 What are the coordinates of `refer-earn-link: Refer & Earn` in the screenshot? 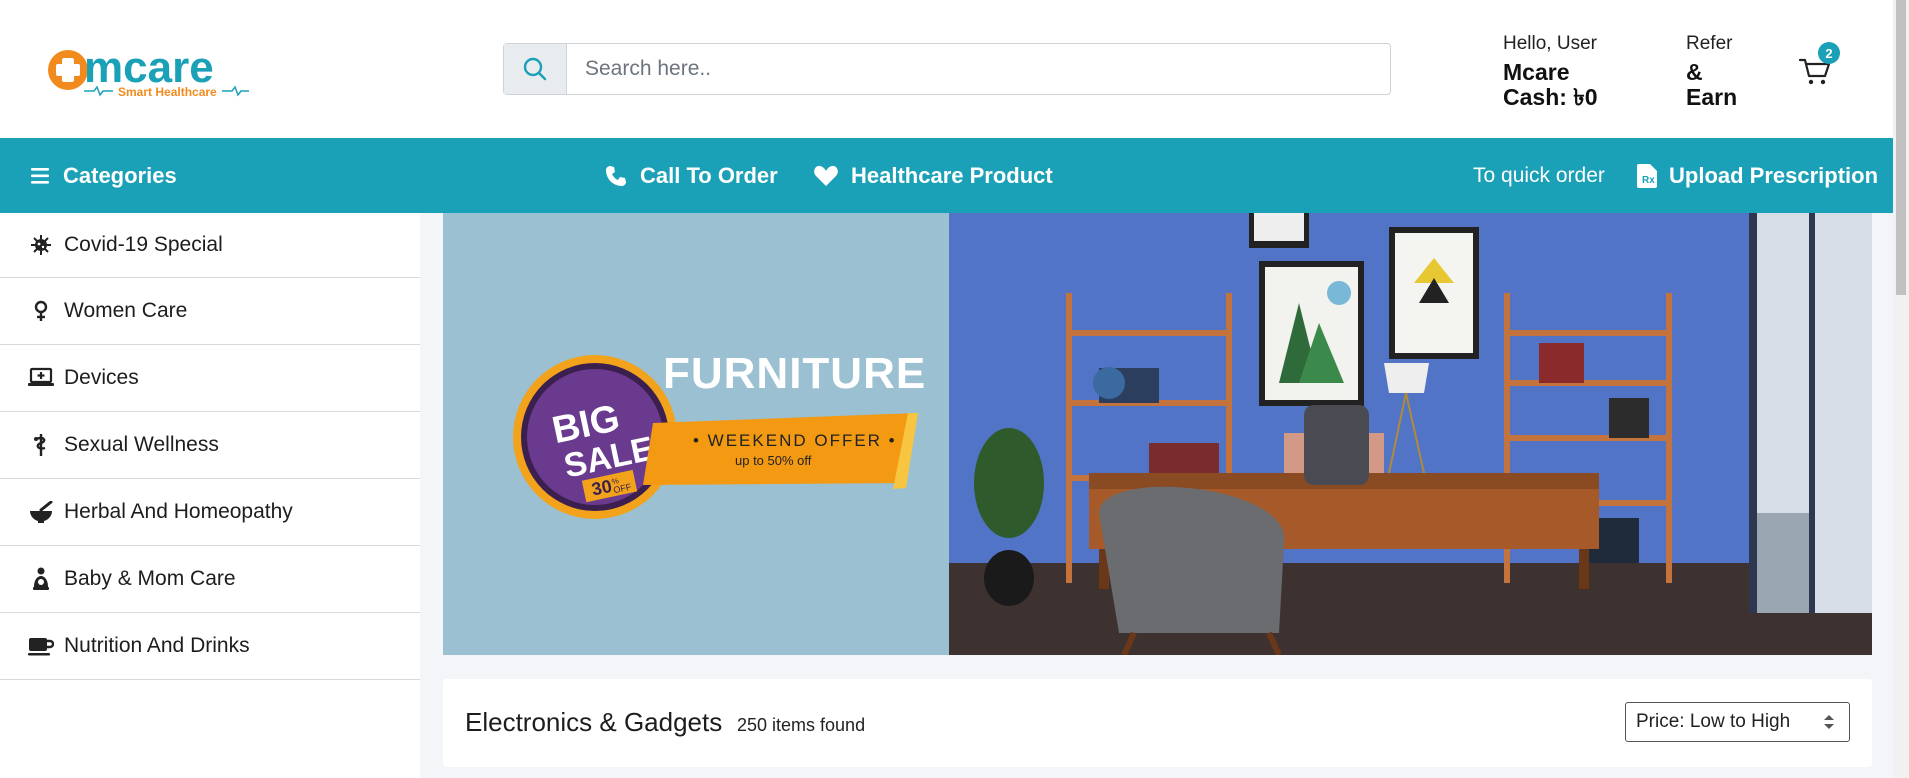 It's located at (1716, 71).